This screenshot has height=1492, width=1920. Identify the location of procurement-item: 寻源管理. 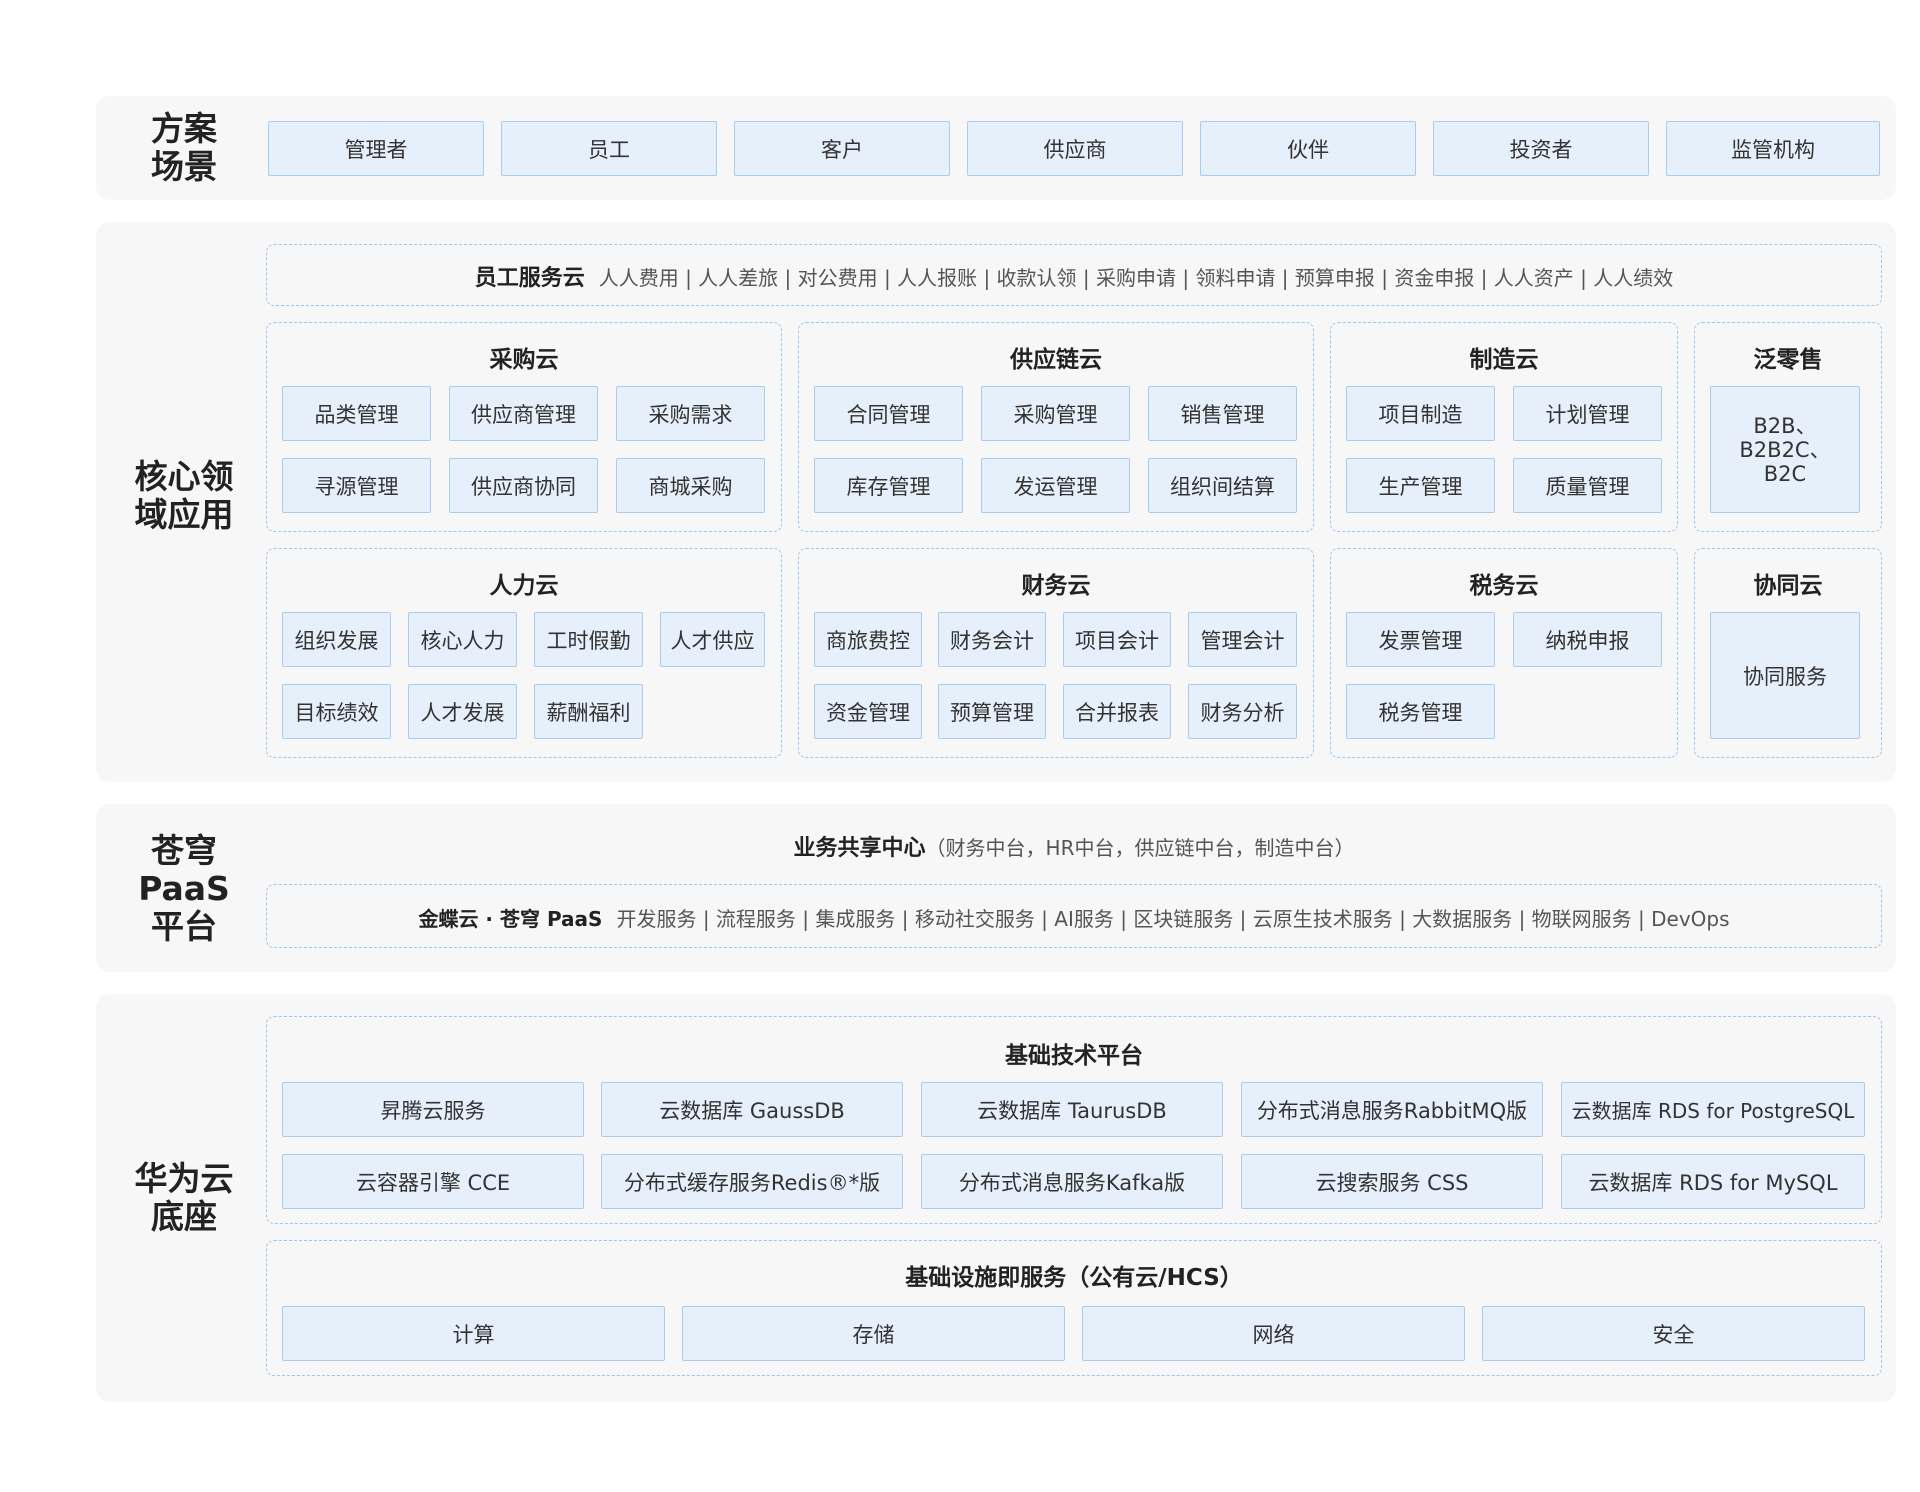
(356, 485).